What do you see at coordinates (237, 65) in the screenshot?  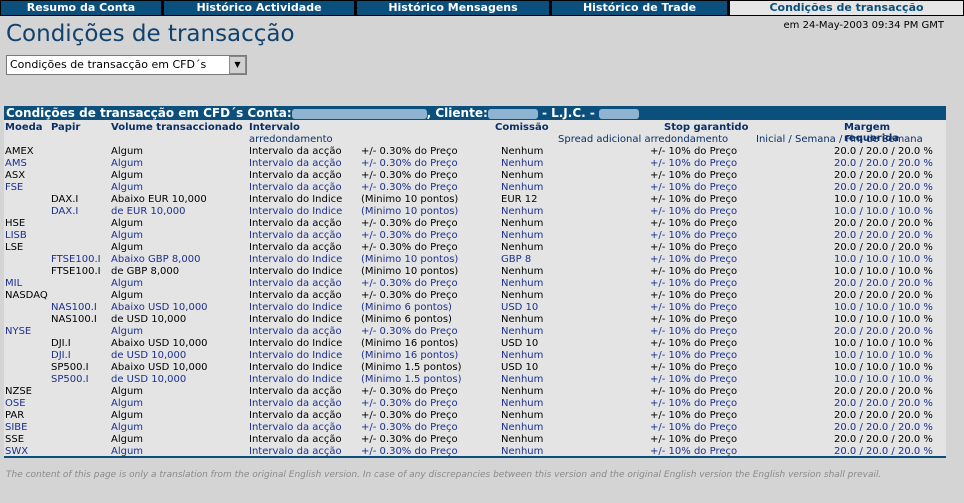 I see `chevron-down-icon: ▼` at bounding box center [237, 65].